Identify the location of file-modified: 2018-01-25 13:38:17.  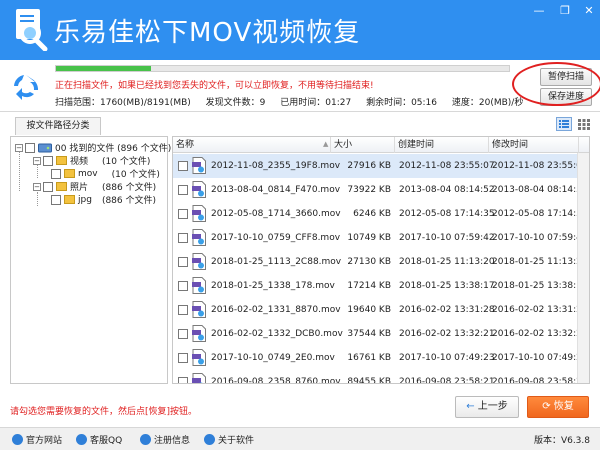
(540, 286).